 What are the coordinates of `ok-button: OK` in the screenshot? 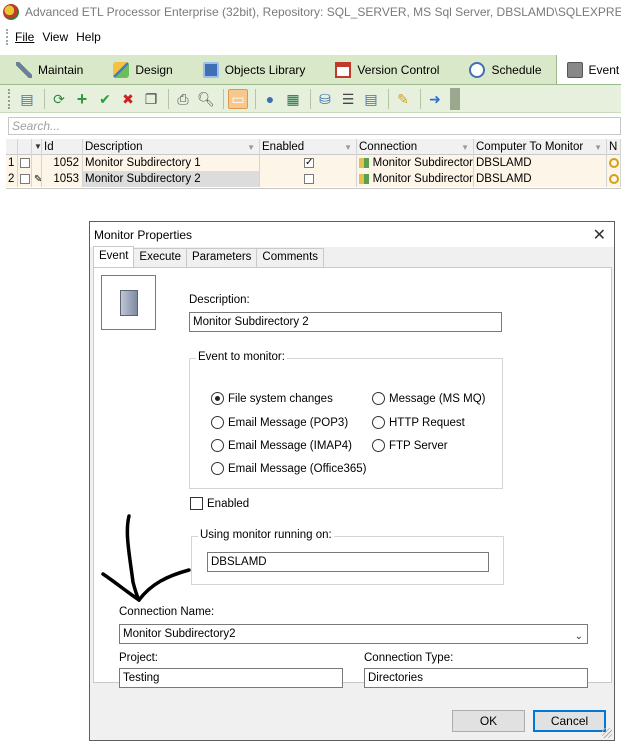 It's located at (488, 721).